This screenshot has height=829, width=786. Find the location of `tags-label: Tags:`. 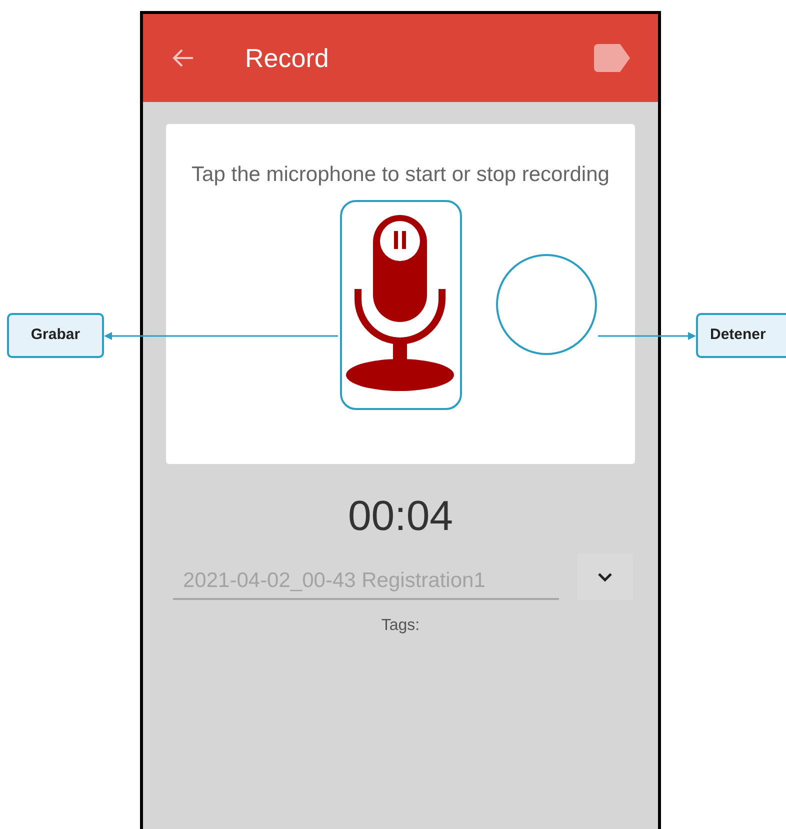

tags-label: Tags: is located at coordinates (400, 626).